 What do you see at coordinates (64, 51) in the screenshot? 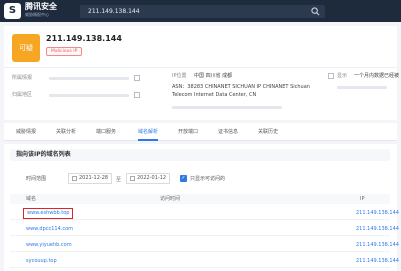
I see `malicious-tag: Malicious IP` at bounding box center [64, 51].